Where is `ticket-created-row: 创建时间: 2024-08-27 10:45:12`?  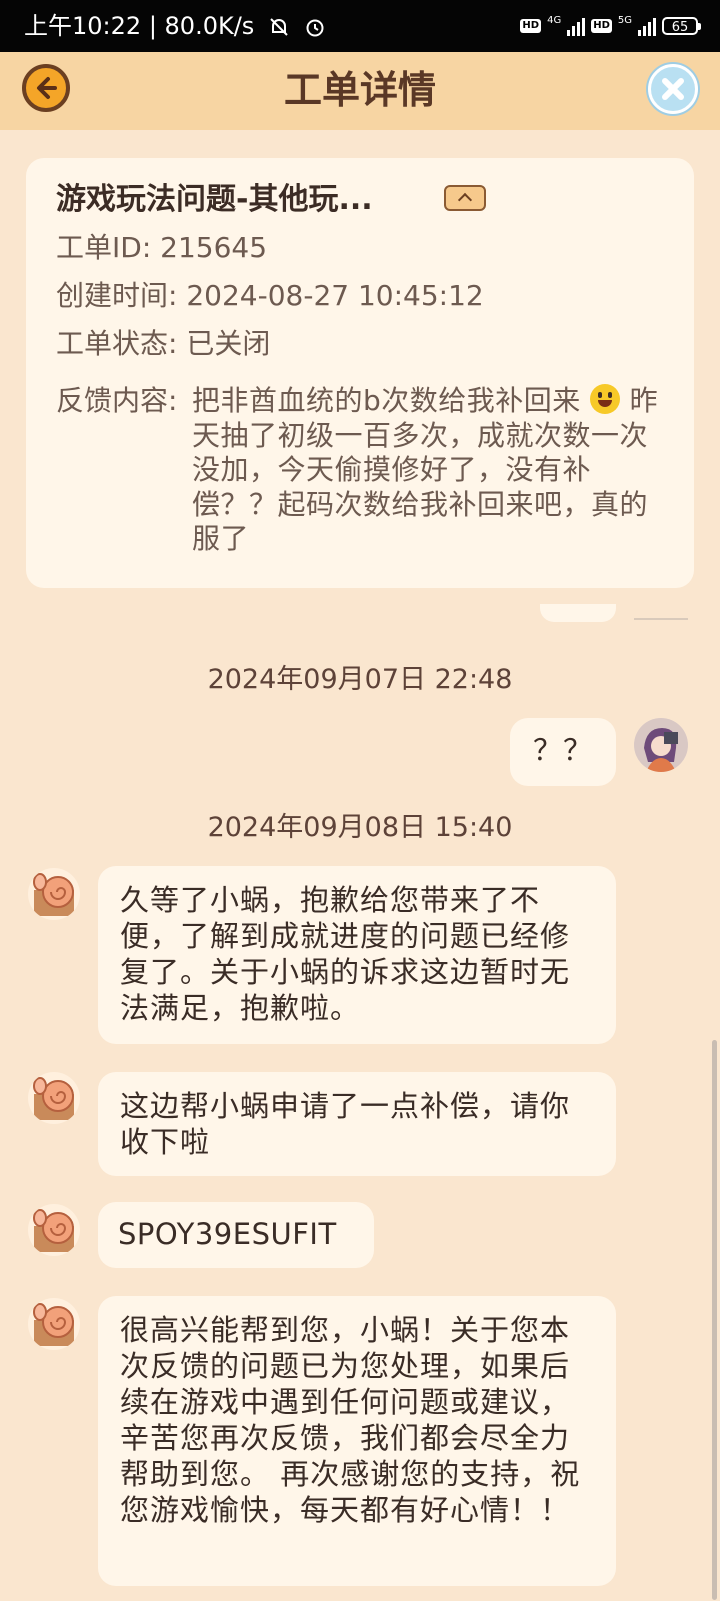 ticket-created-row: 创建时间: 2024-08-27 10:45:12 is located at coordinates (270, 296).